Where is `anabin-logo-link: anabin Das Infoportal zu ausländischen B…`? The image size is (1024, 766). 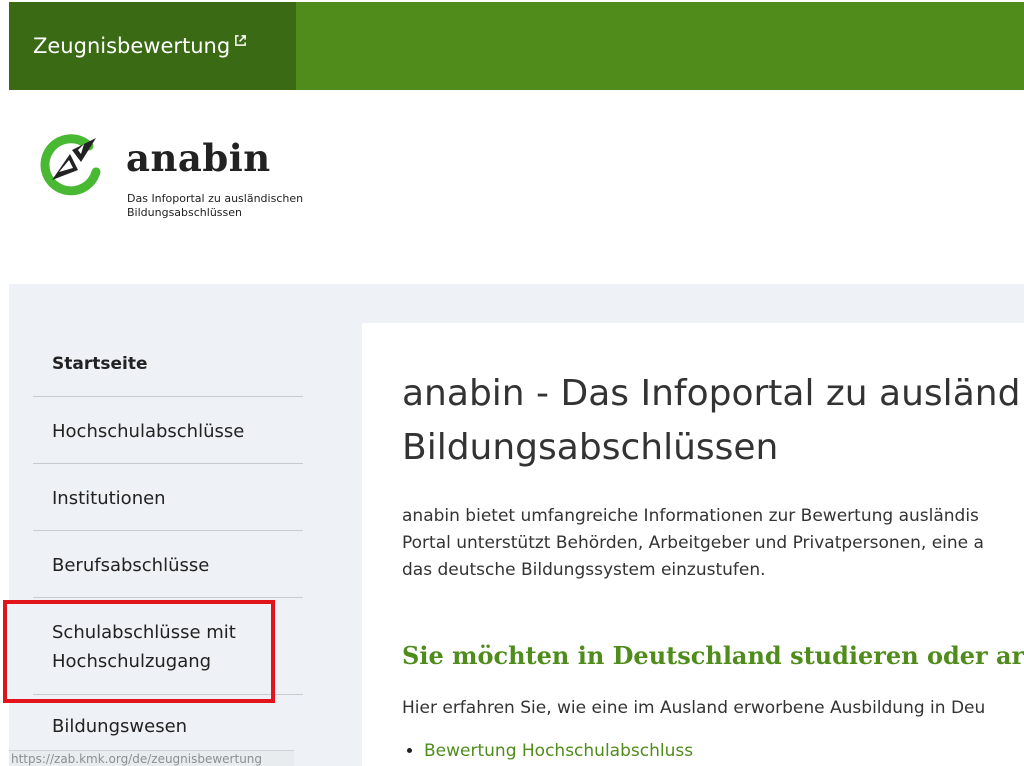
anabin-logo-link: anabin Das Infoportal zu ausländischen B… is located at coordinates (194, 178).